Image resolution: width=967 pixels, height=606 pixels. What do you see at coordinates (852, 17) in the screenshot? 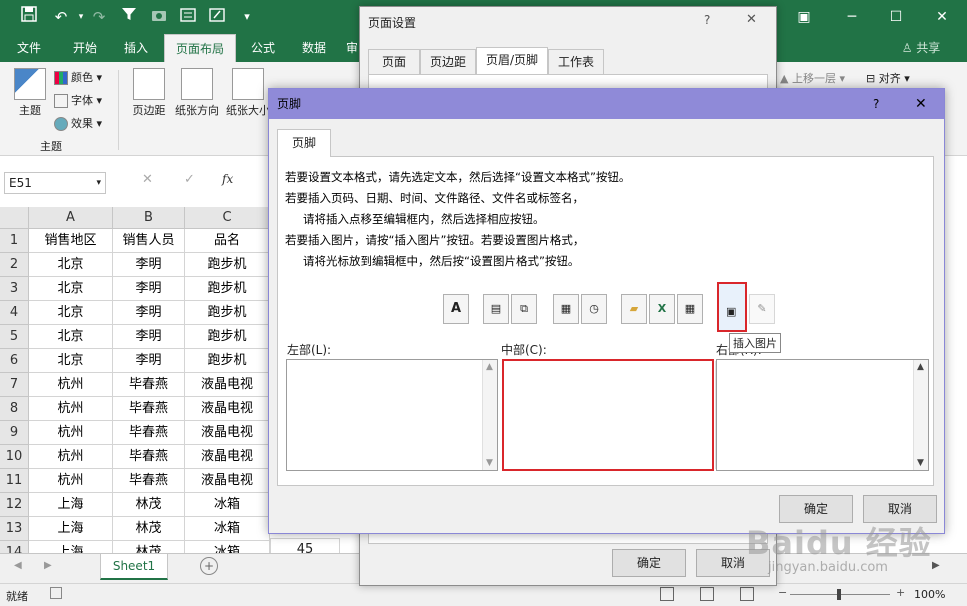
I see `minimize-icon: ─` at bounding box center [852, 17].